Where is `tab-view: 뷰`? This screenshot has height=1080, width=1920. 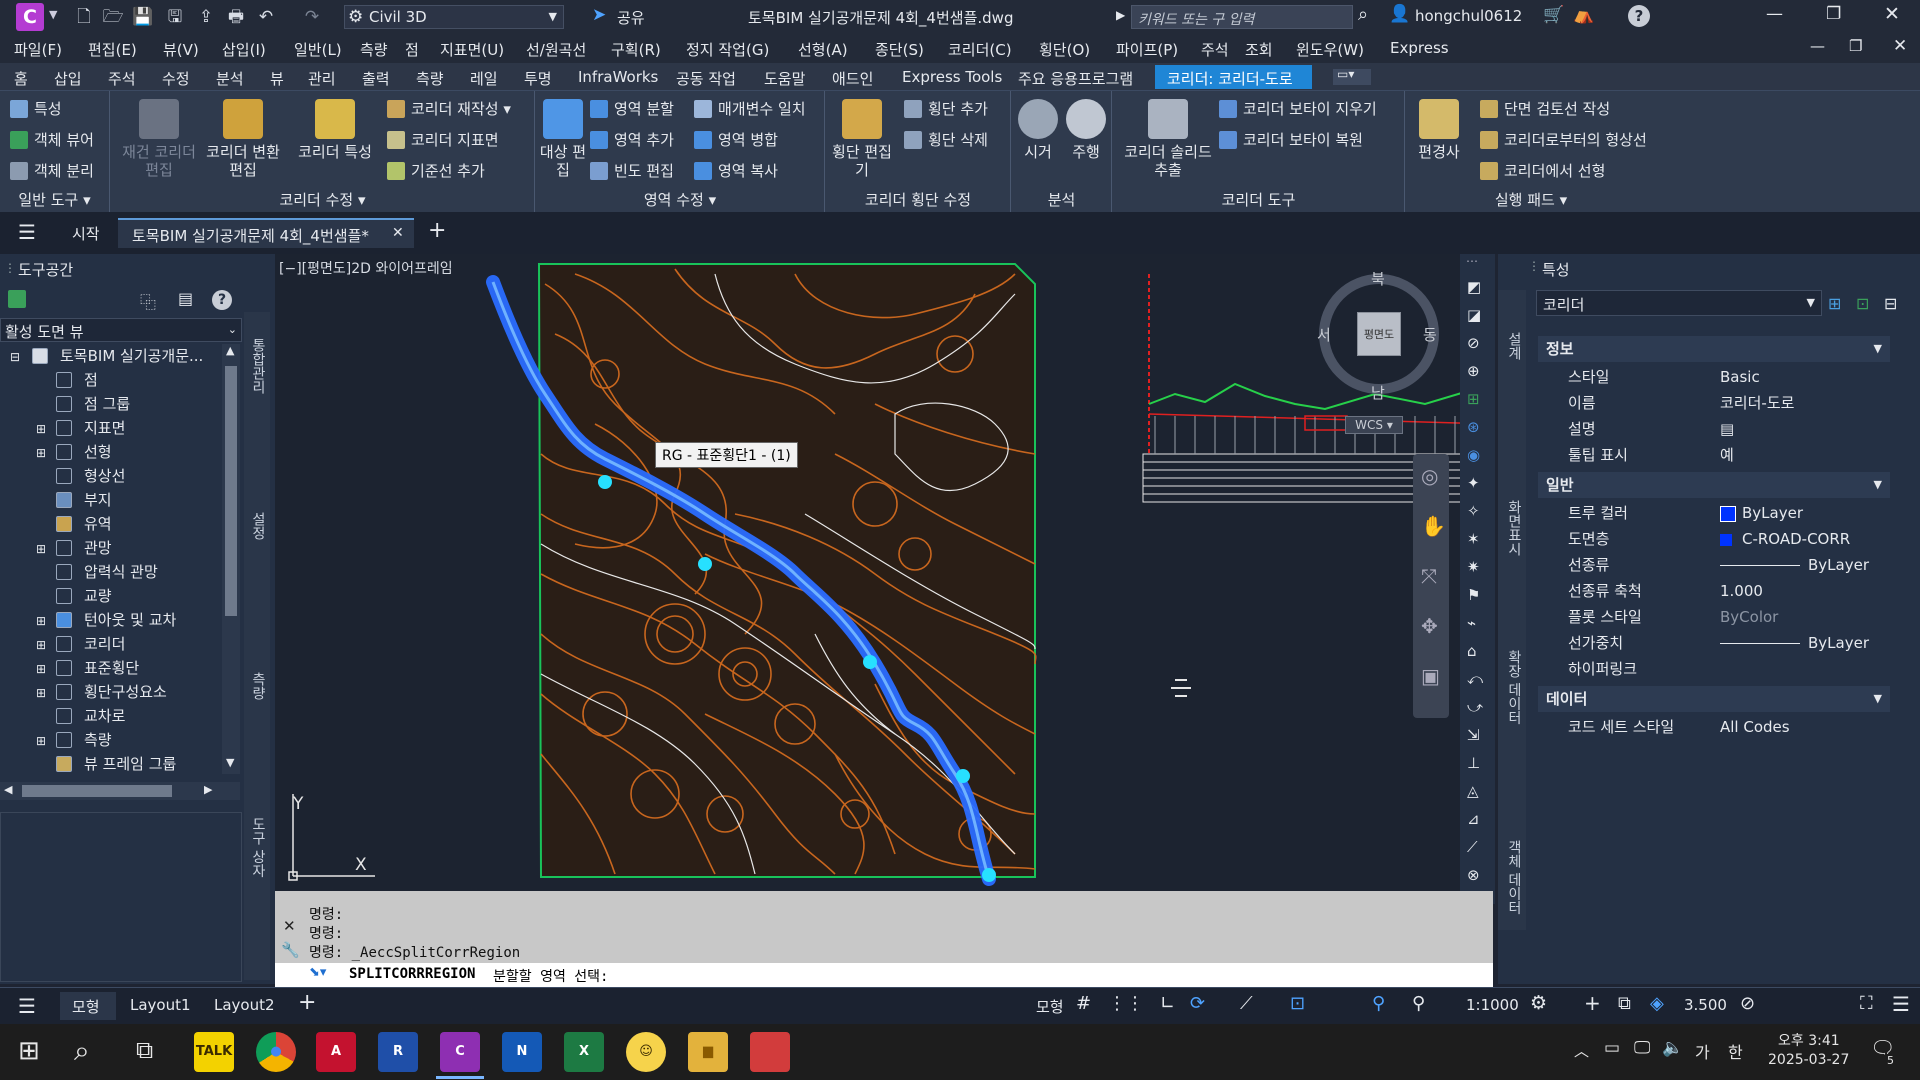
tab-view: 뷰 is located at coordinates (277, 78).